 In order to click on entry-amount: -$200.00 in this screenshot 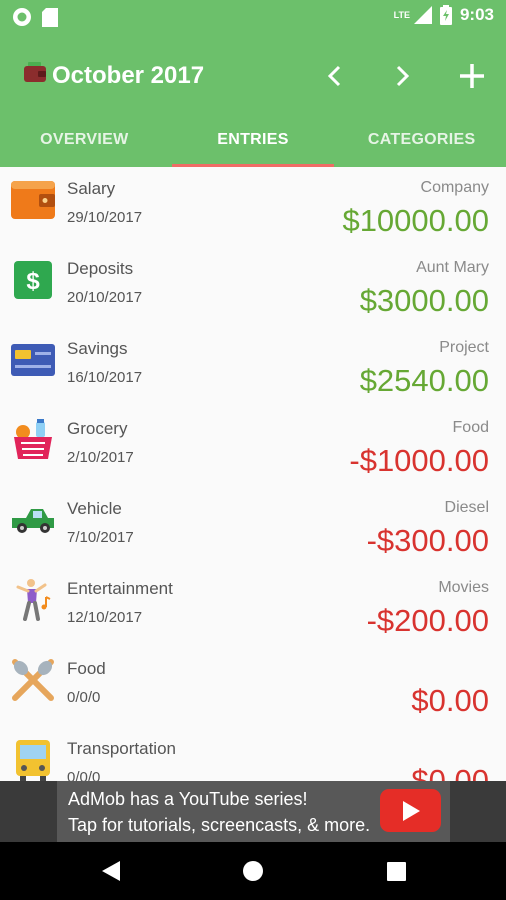, I will do `click(427, 620)`.